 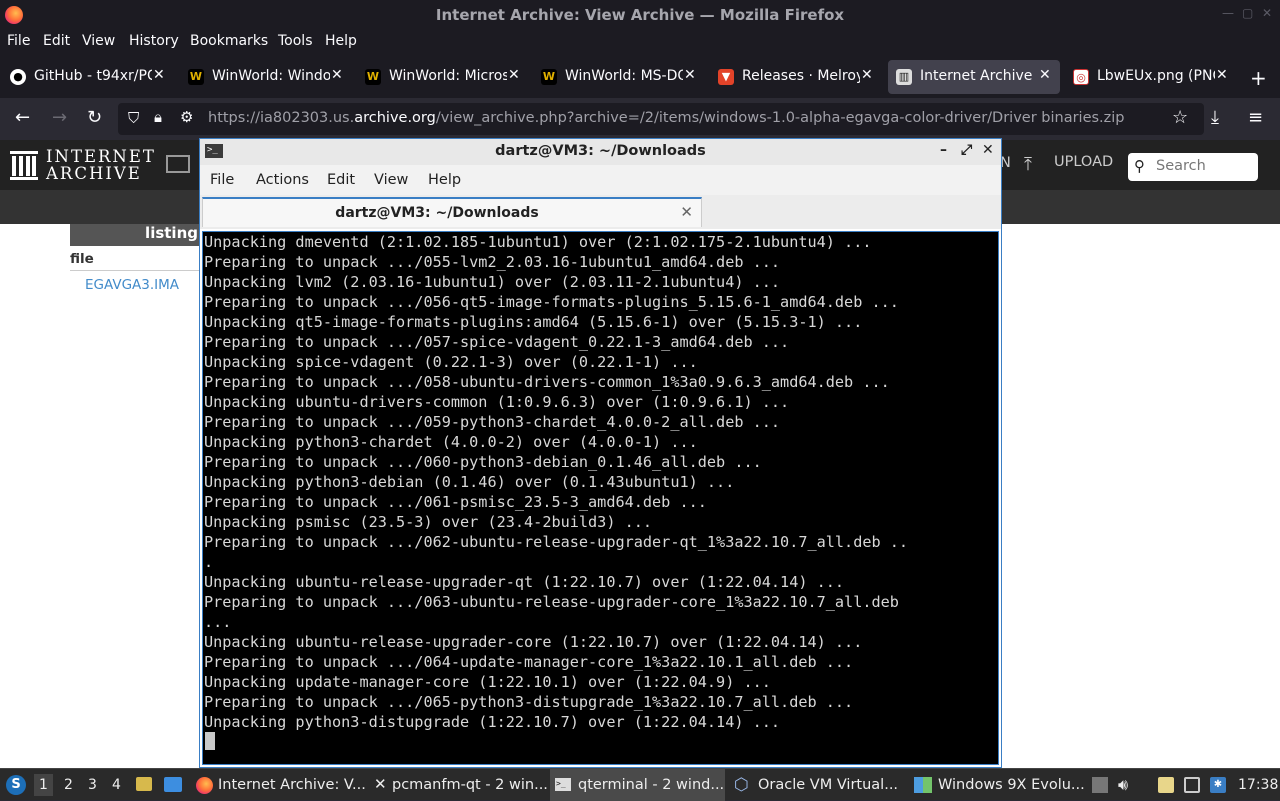 What do you see at coordinates (18, 77) in the screenshot?
I see `github-icon: ●` at bounding box center [18, 77].